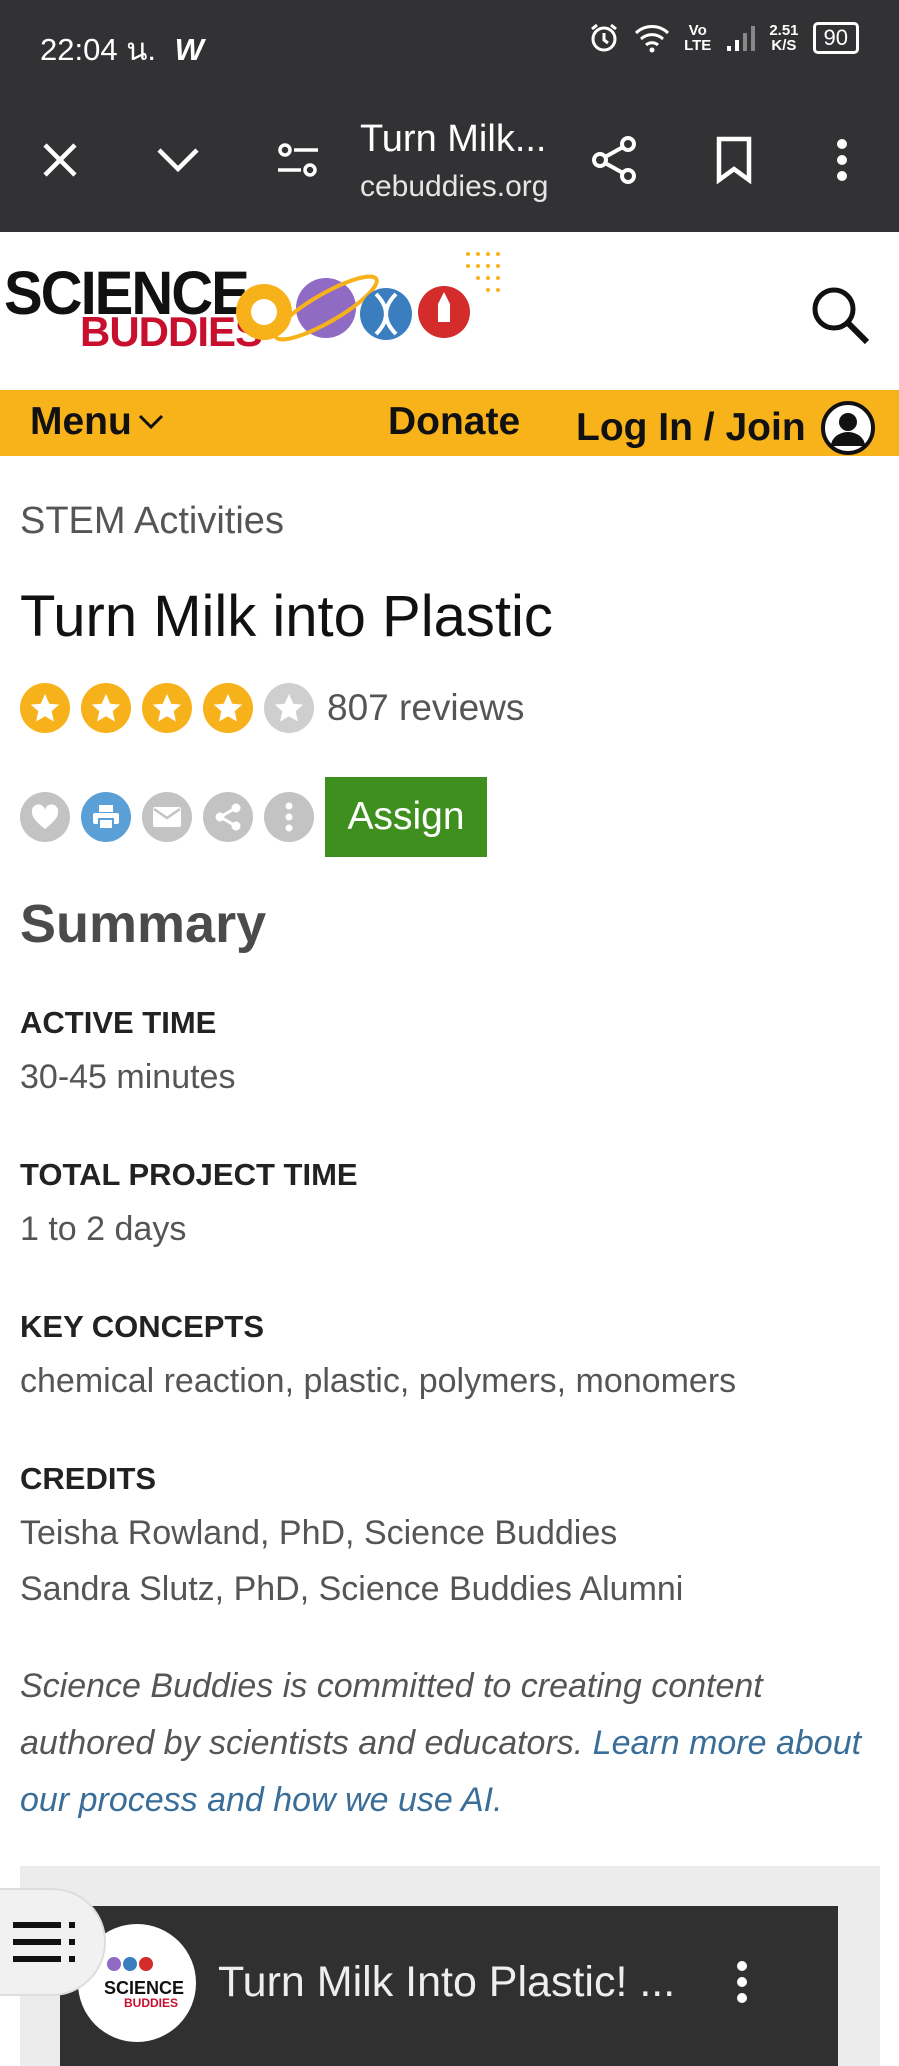 The width and height of the screenshot is (899, 2066). What do you see at coordinates (840, 315) in the screenshot?
I see `search-icon` at bounding box center [840, 315].